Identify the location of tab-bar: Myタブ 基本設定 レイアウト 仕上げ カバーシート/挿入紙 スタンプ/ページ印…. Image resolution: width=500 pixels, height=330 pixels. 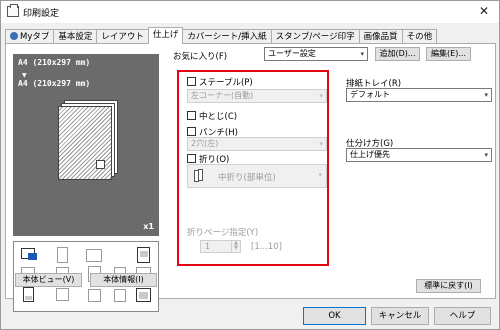
(221, 35).